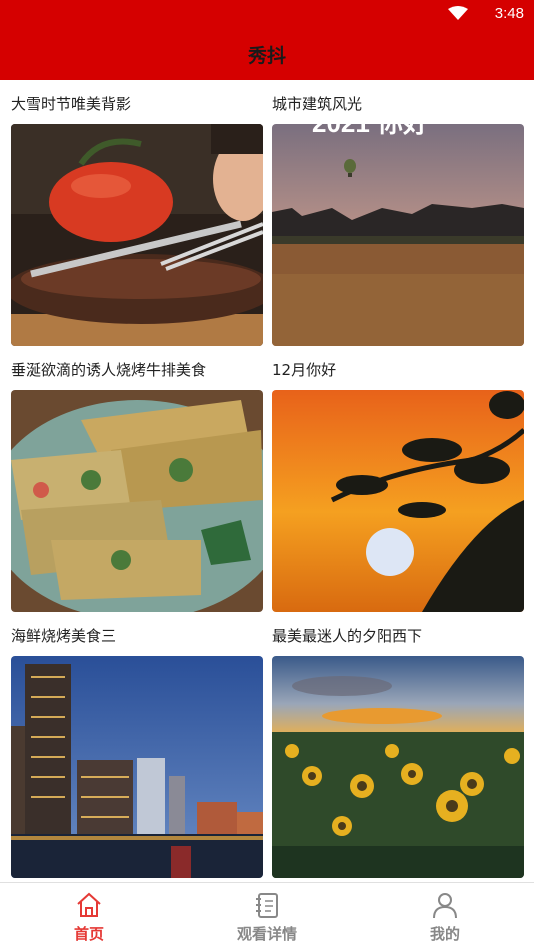 The image size is (534, 949). I want to click on image-overlay-text: 2021 你好, so click(370, 131).